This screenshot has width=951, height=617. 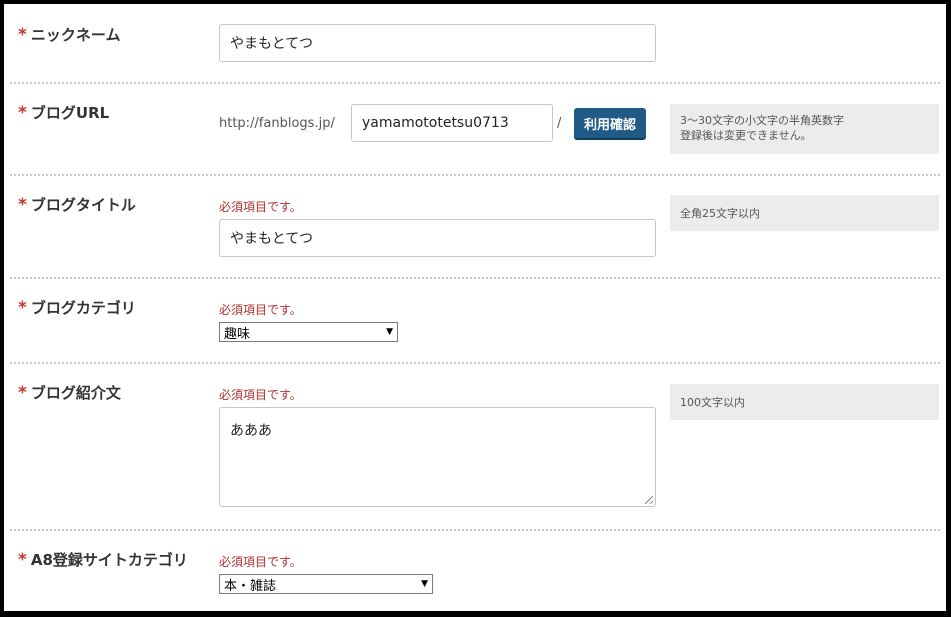 What do you see at coordinates (804, 402) in the screenshot?
I see `blog-intro-hint: 100文字以内` at bounding box center [804, 402].